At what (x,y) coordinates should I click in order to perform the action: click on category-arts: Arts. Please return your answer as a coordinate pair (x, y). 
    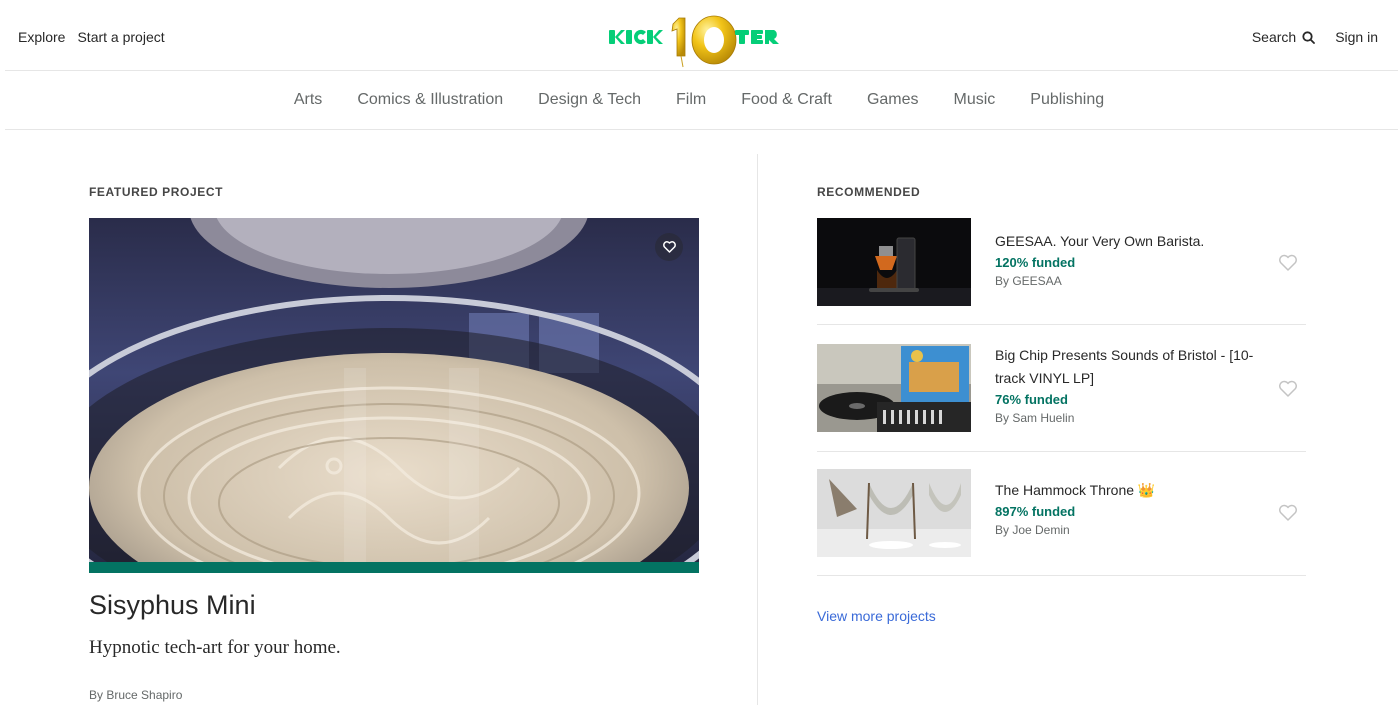
    Looking at the image, I should click on (308, 100).